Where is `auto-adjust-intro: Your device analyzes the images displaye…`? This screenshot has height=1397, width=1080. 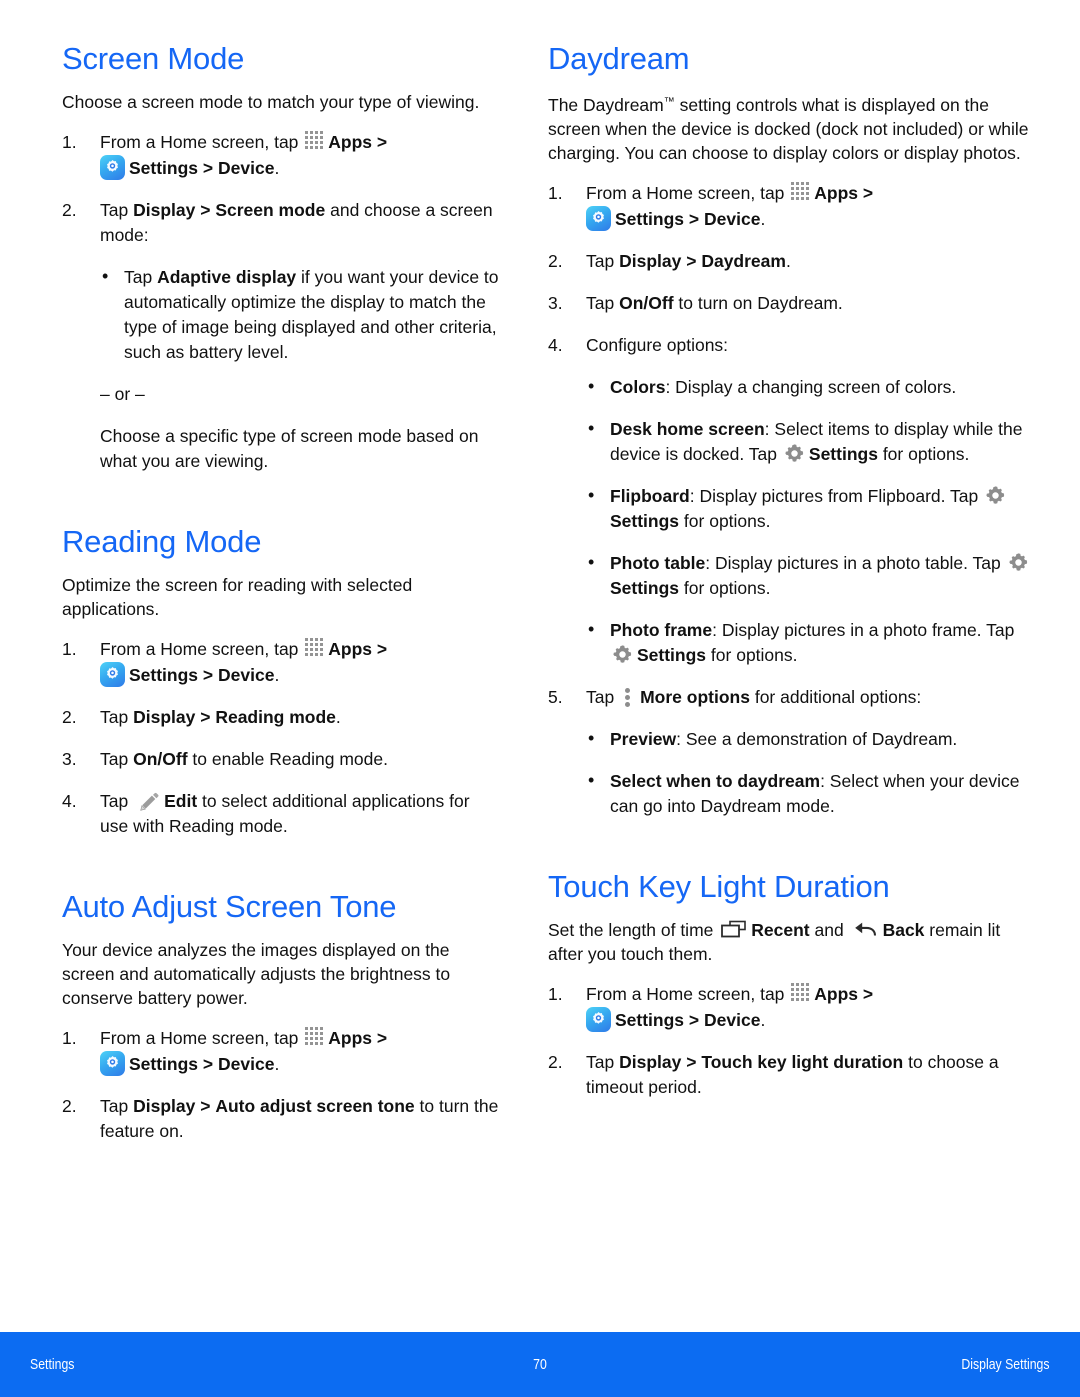
auto-adjust-intro: Your device analyzes the images displaye… is located at coordinates (256, 974).